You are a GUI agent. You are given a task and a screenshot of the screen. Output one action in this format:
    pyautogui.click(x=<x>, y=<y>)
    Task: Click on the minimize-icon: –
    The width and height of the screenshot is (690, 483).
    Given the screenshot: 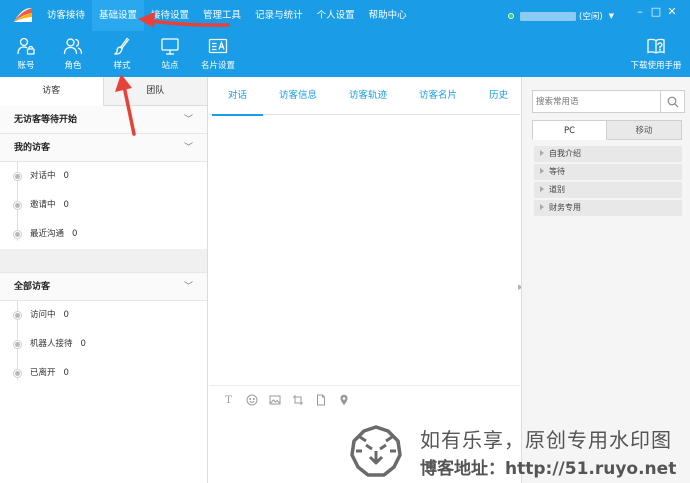 What is the action you would take?
    pyautogui.click(x=640, y=11)
    